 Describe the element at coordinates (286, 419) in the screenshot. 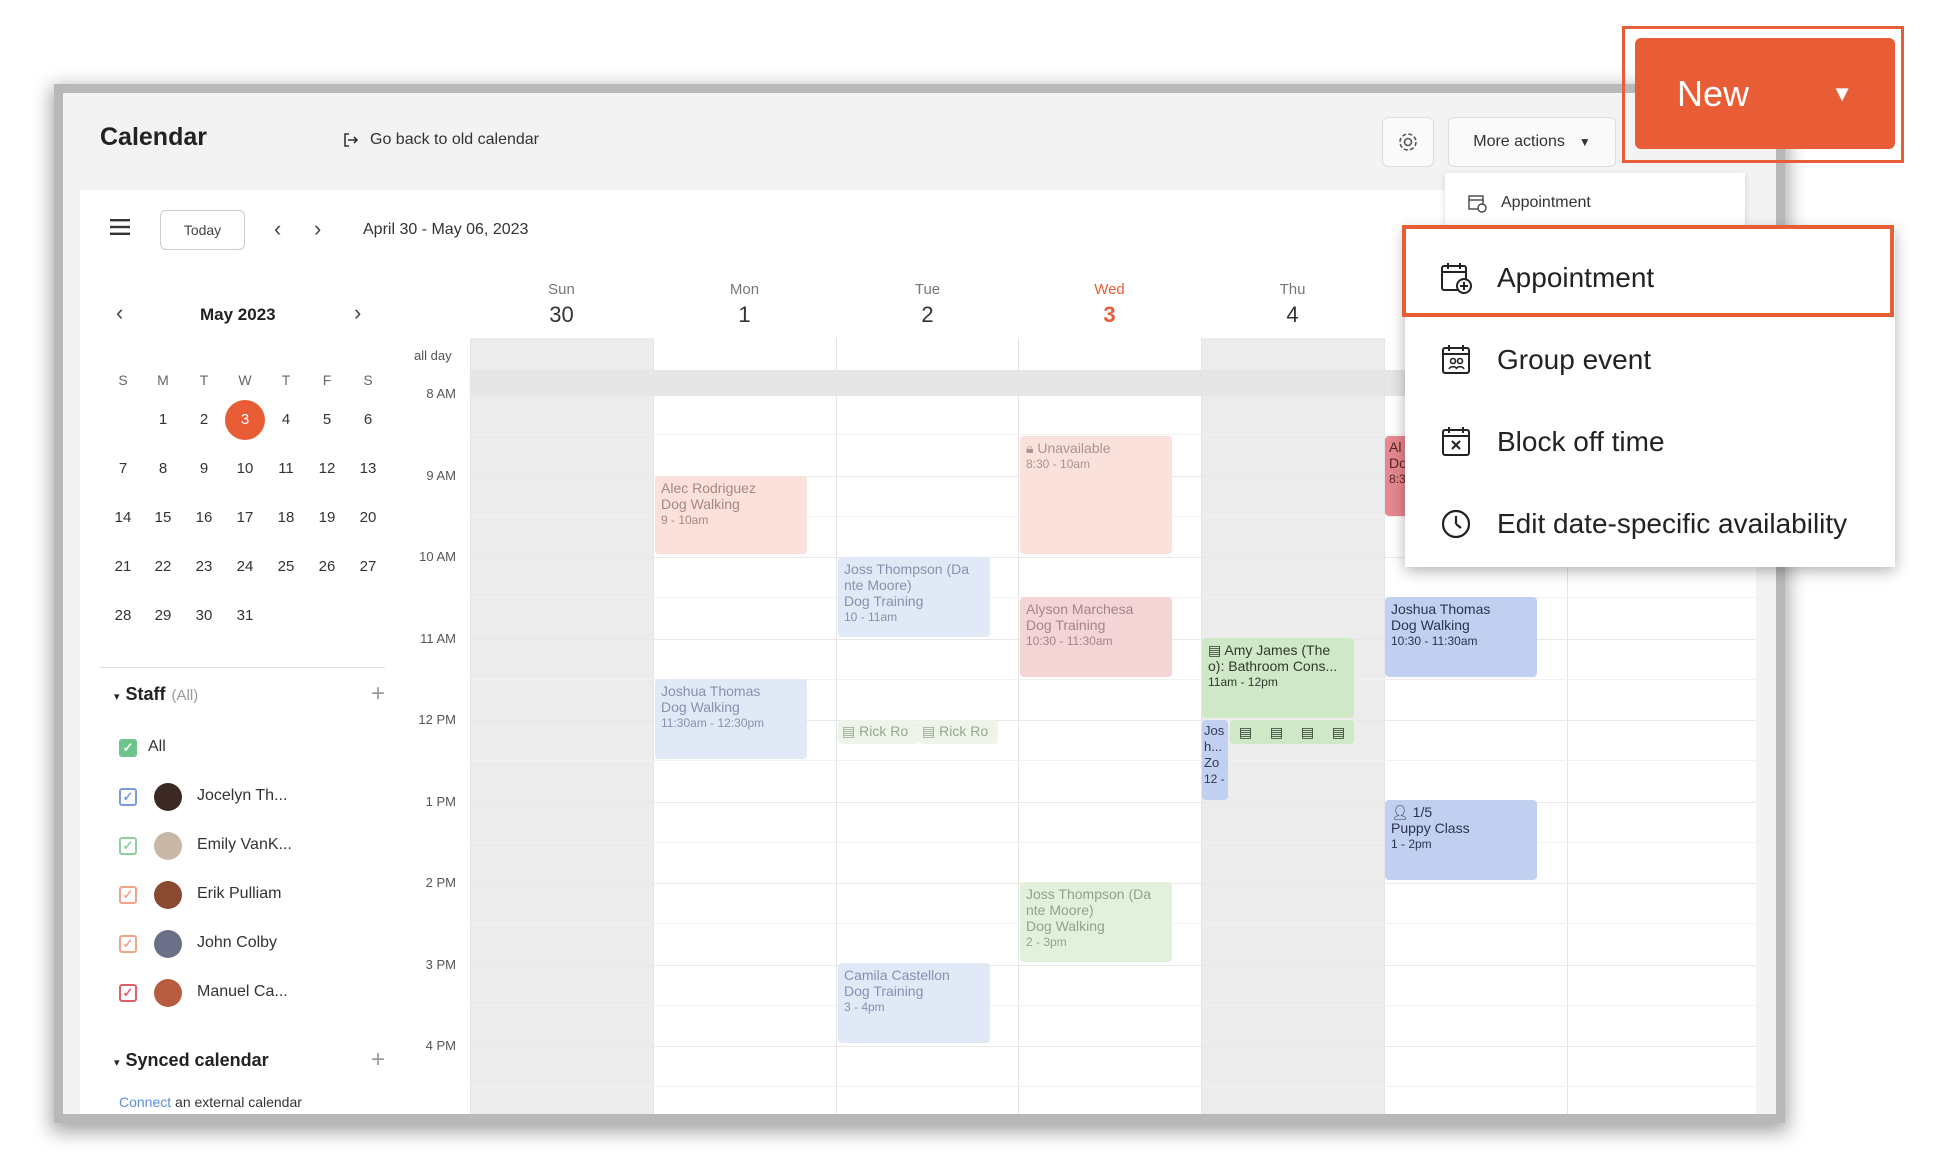

I see `mini-calendar-day: 4` at that location.